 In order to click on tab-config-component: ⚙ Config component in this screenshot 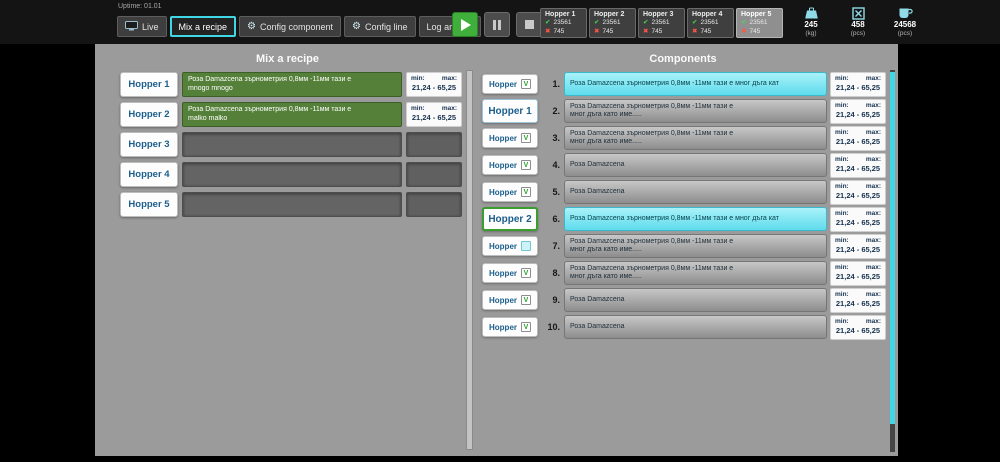, I will do `click(290, 26)`.